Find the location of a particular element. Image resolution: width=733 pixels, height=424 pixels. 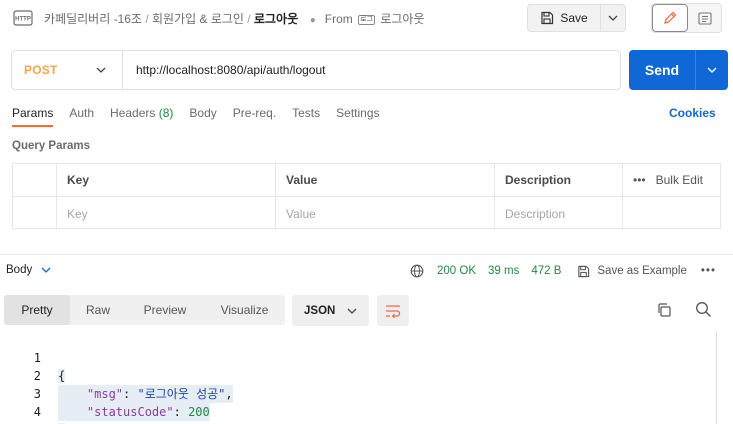

tab-preview: Preview is located at coordinates (165, 310).